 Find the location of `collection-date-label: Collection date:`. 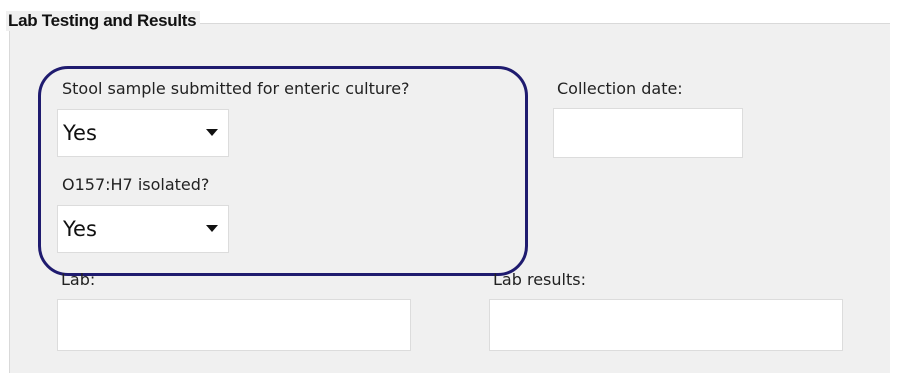

collection-date-label: Collection date: is located at coordinates (620, 88).